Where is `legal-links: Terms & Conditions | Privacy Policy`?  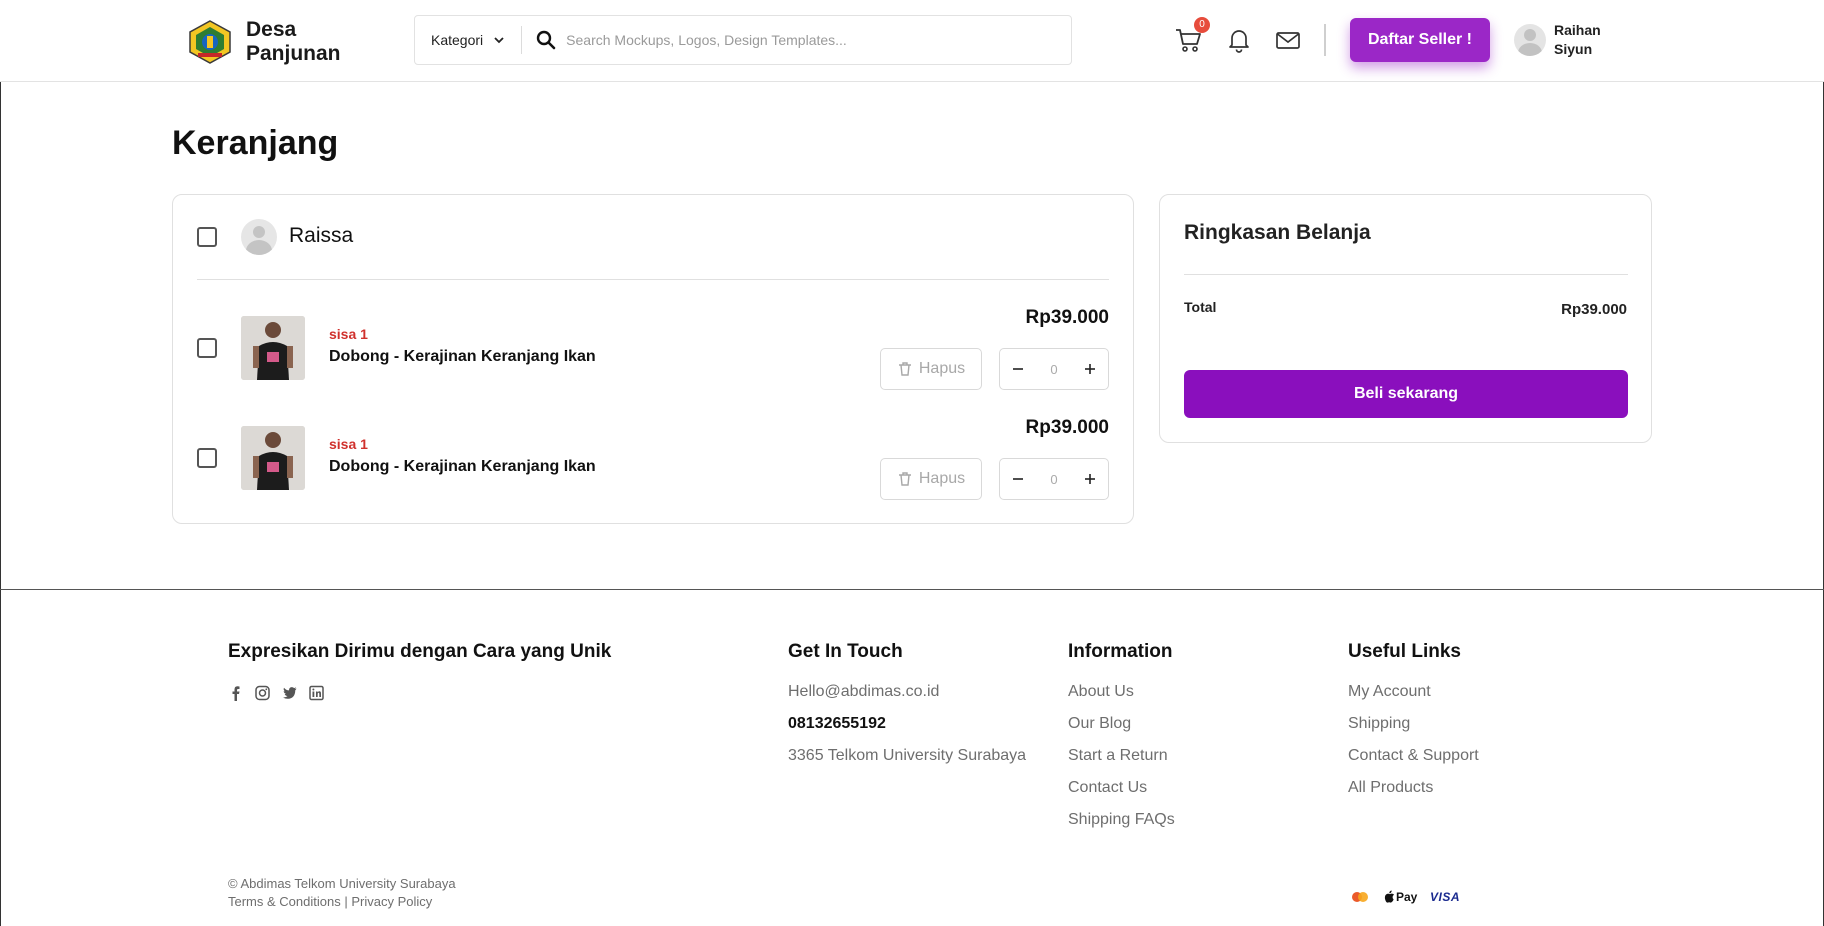 legal-links: Terms & Conditions | Privacy Policy is located at coordinates (330, 901).